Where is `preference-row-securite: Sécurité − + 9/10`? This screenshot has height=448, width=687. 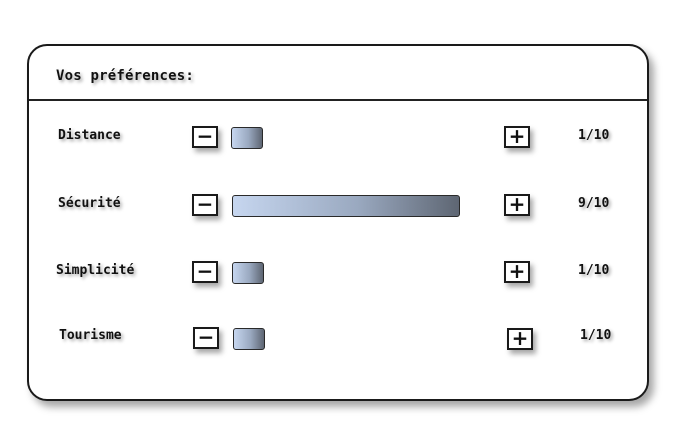
preference-row-securite: Sécurité − + 9/10 is located at coordinates (338, 209).